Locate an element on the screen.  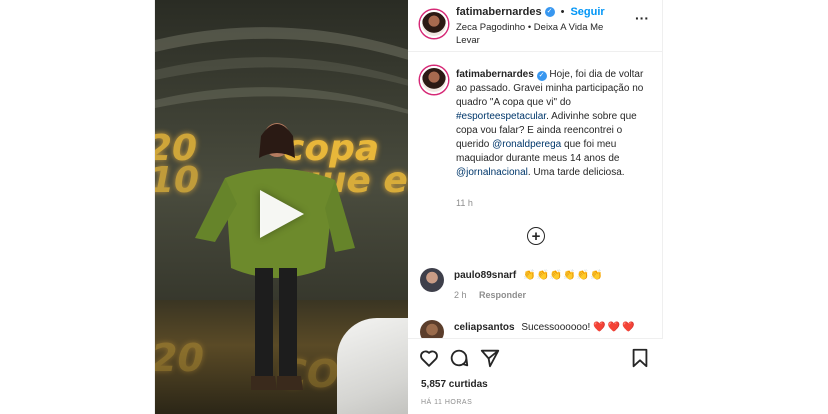
comment-body: paulo89snarf 👏👏👏👏👏👏 is located at coordinates (529, 275).